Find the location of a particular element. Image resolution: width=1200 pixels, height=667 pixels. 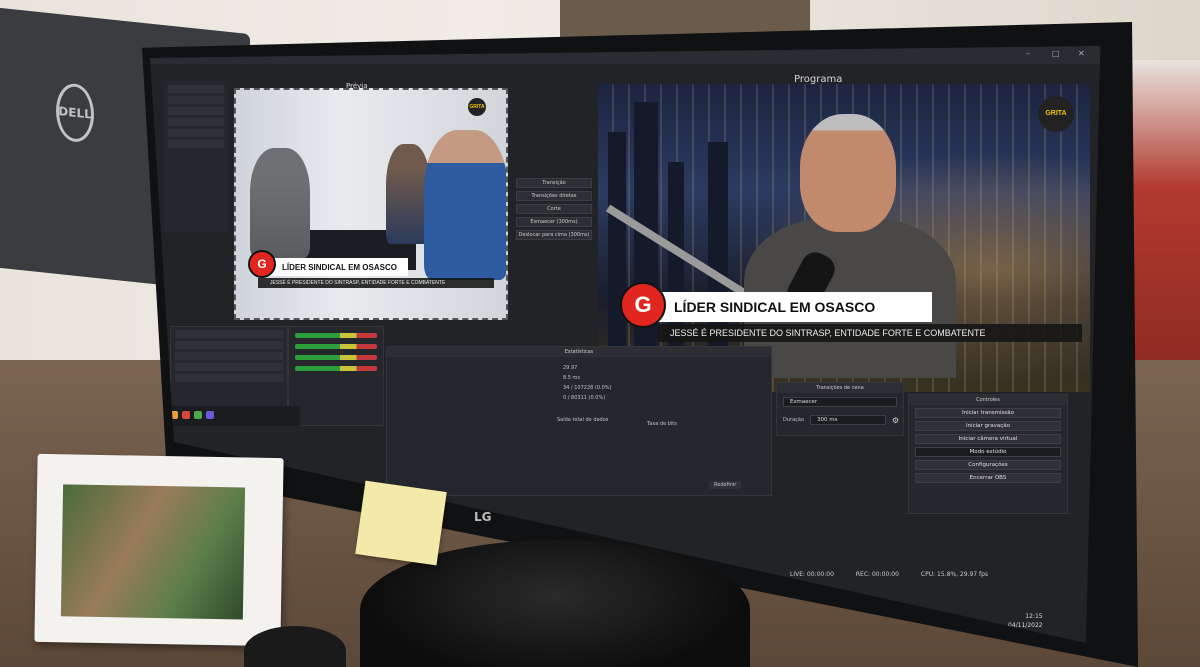

cut-transition: Corte is located at coordinates (554, 209).